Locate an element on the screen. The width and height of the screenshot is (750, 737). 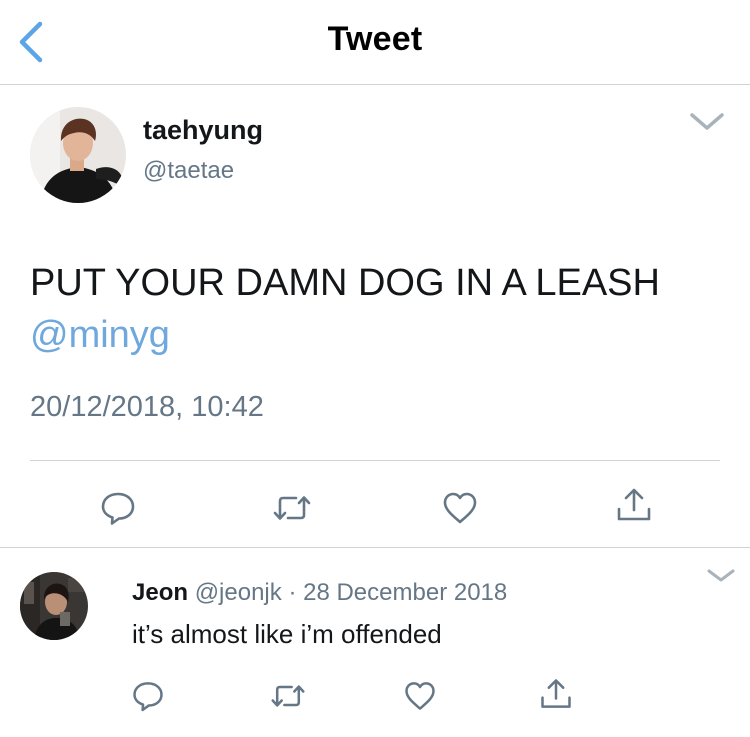
share-button is located at coordinates (634, 505).